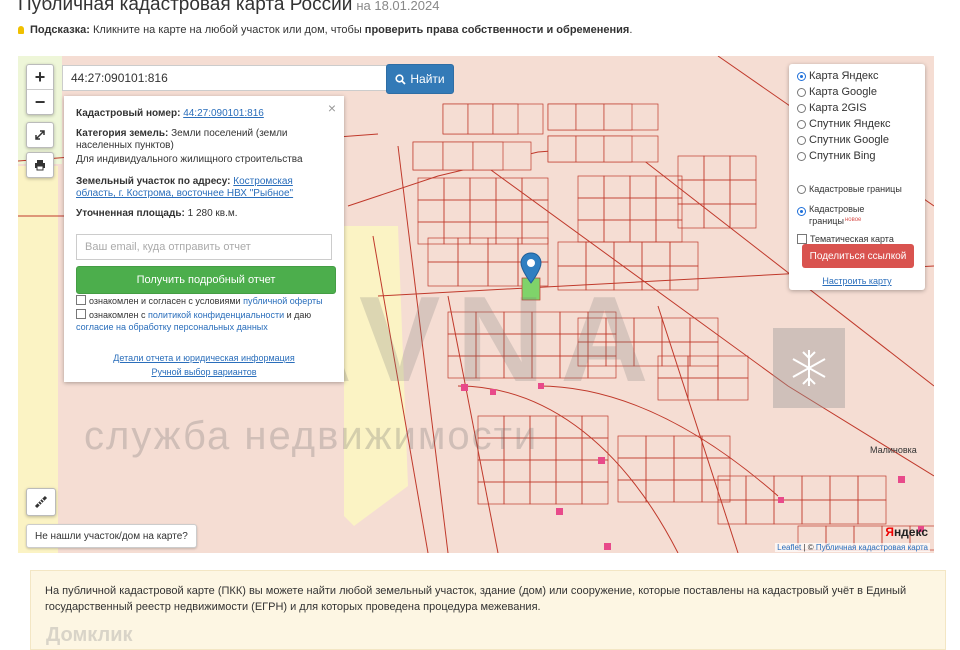 Image resolution: width=960 pixels, height=650 pixels. Describe the element at coordinates (230, 78) in the screenshot. I see `cadastral-search-input` at that location.